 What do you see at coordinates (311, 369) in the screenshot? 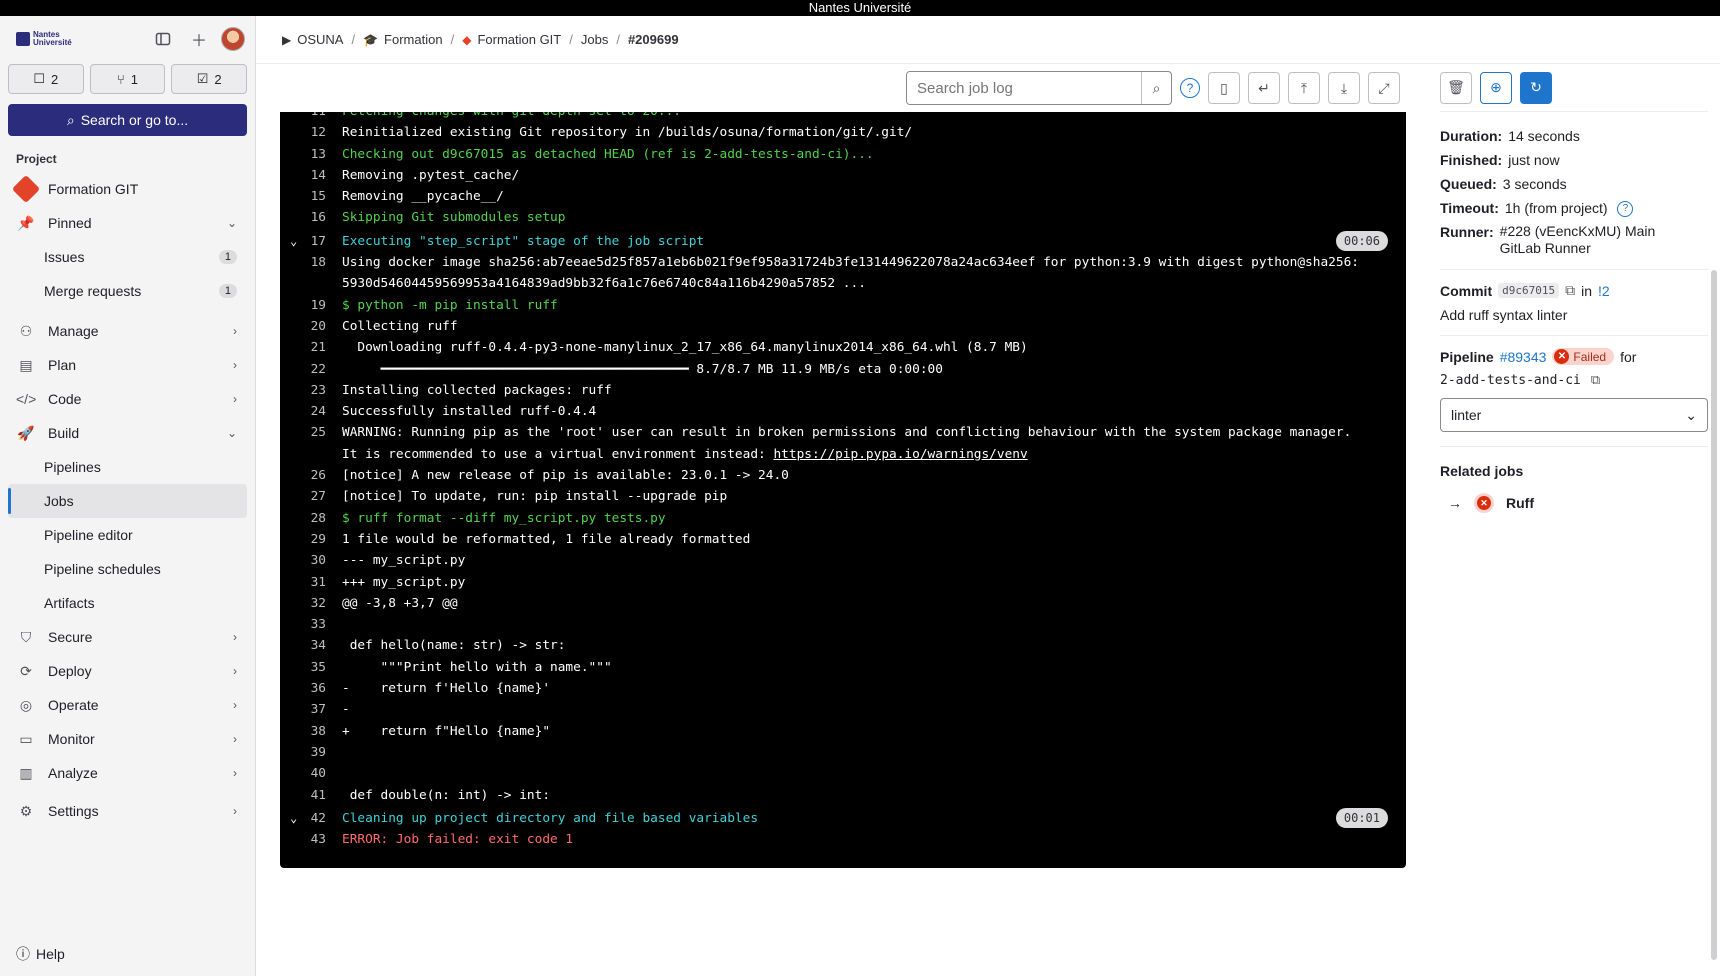
I see `line-number: 22` at bounding box center [311, 369].